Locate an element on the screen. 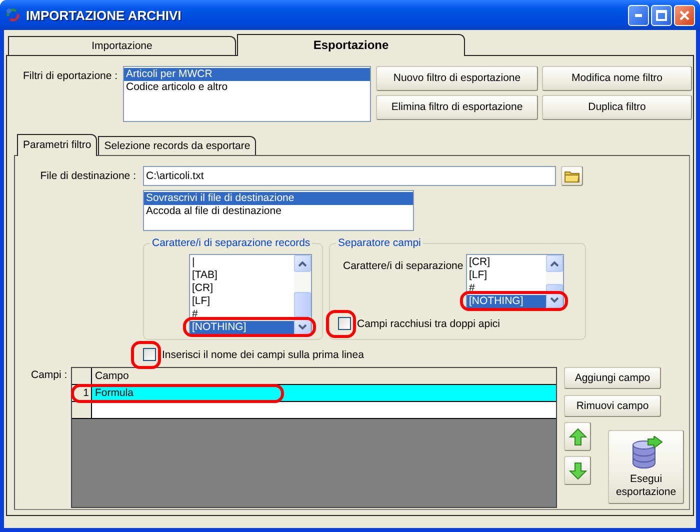  browse-button is located at coordinates (572, 176).